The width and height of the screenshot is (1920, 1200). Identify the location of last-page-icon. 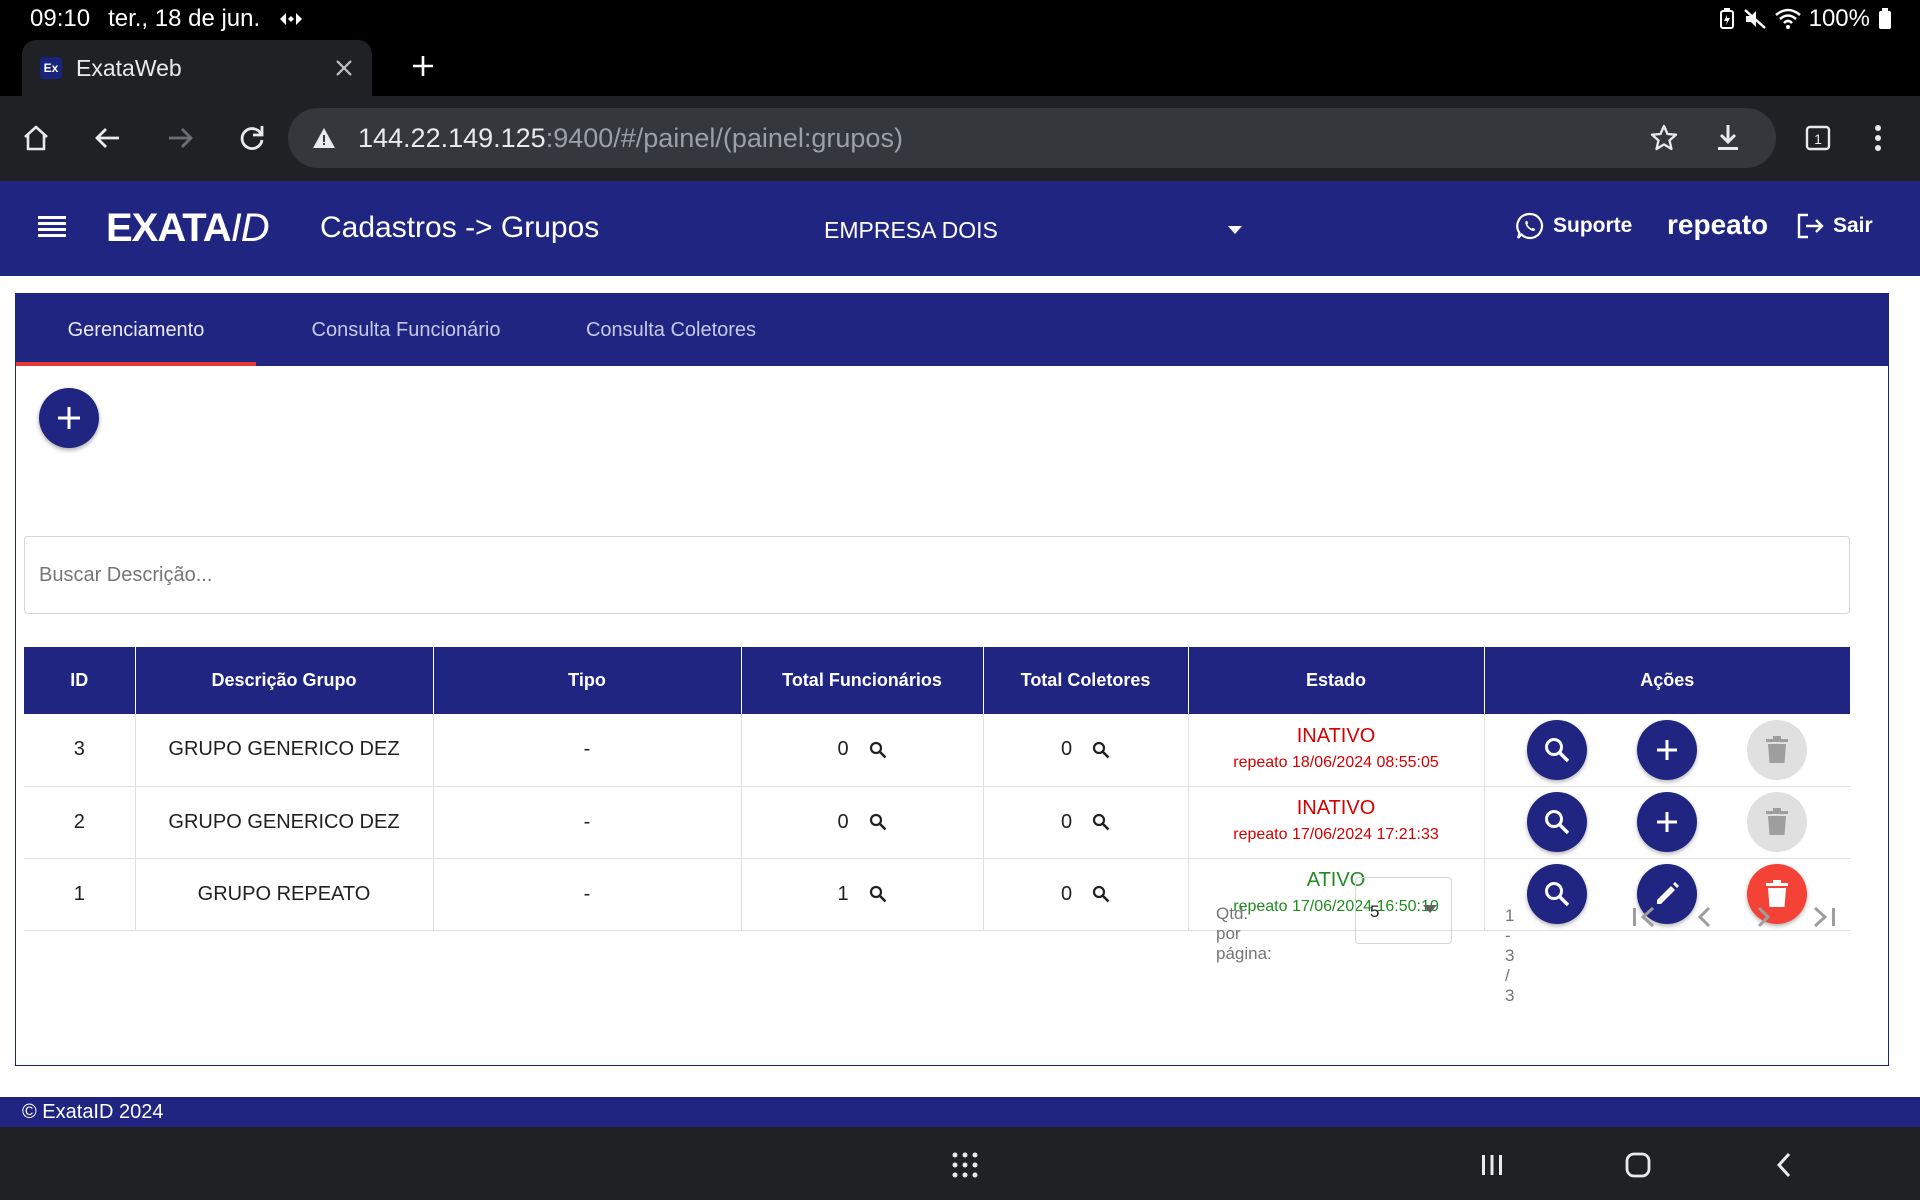
(1824, 917).